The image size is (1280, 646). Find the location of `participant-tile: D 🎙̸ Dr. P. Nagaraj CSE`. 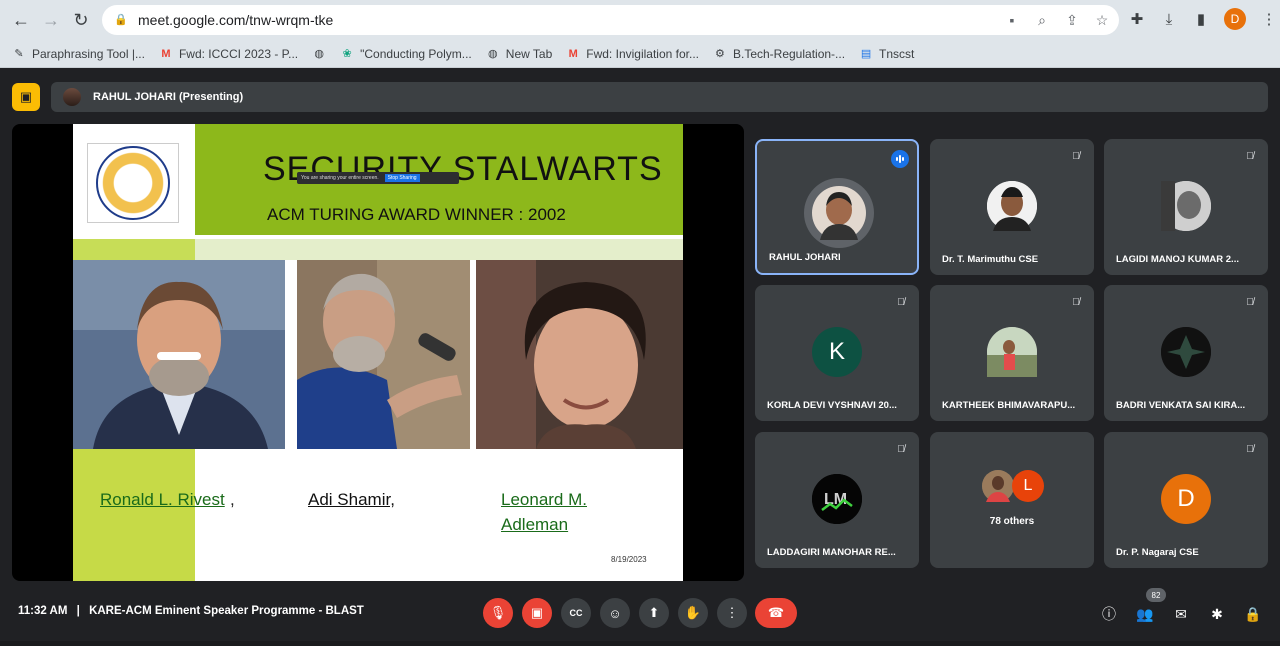

participant-tile: D 🎙̸ Dr. P. Nagaraj CSE is located at coordinates (1186, 500).